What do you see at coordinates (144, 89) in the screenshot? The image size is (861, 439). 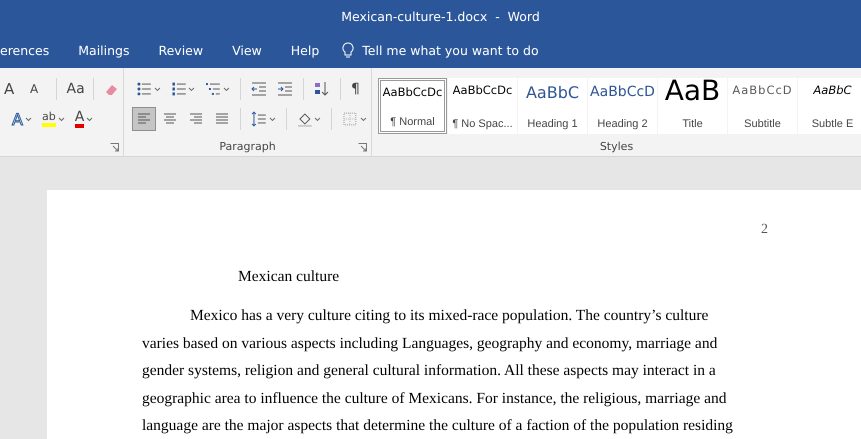 I see `bullet-list-icon` at bounding box center [144, 89].